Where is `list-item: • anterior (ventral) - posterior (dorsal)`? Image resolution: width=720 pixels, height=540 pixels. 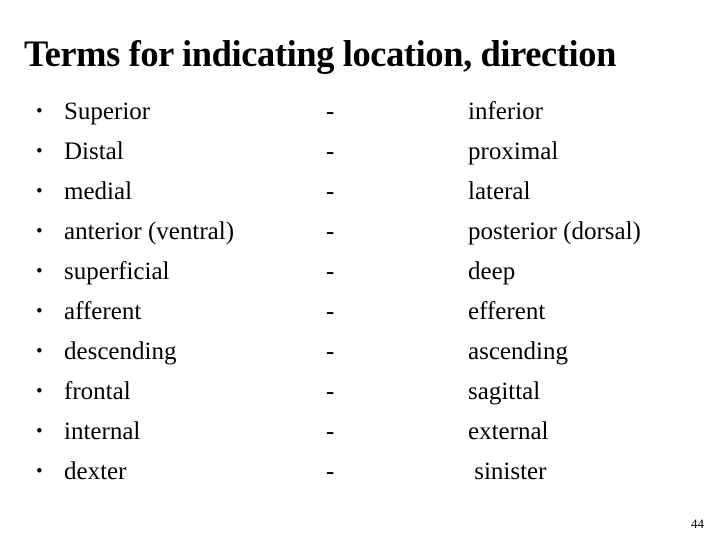
list-item: • anterior (ventral) - posterior (dorsal) is located at coordinates (360, 232).